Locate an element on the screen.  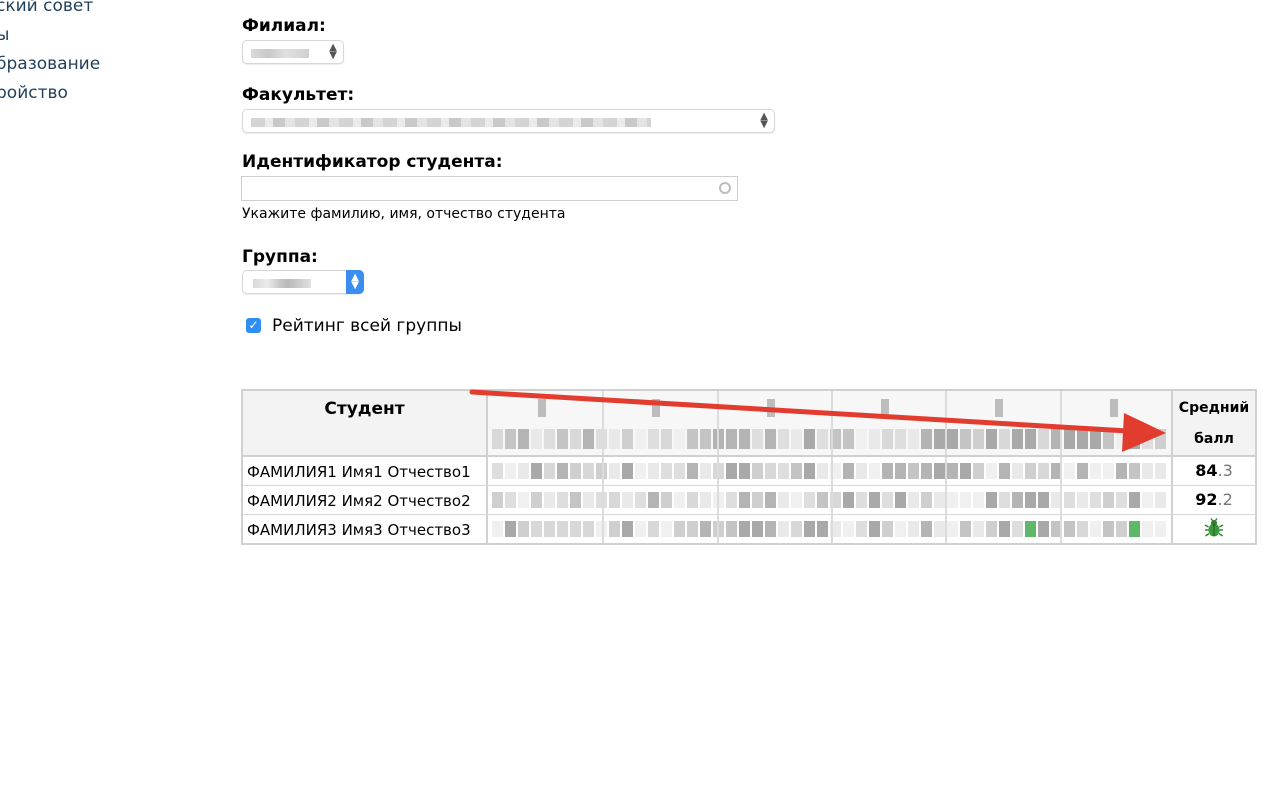
group-rating-checkbox: ✓ is located at coordinates (253, 325).